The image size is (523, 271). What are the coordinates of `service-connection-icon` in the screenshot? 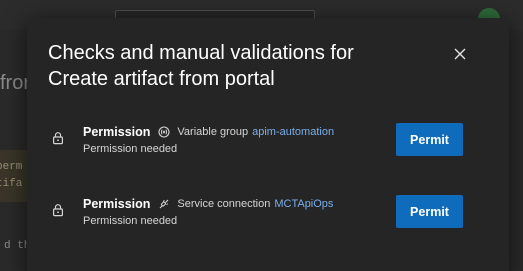 It's located at (164, 204).